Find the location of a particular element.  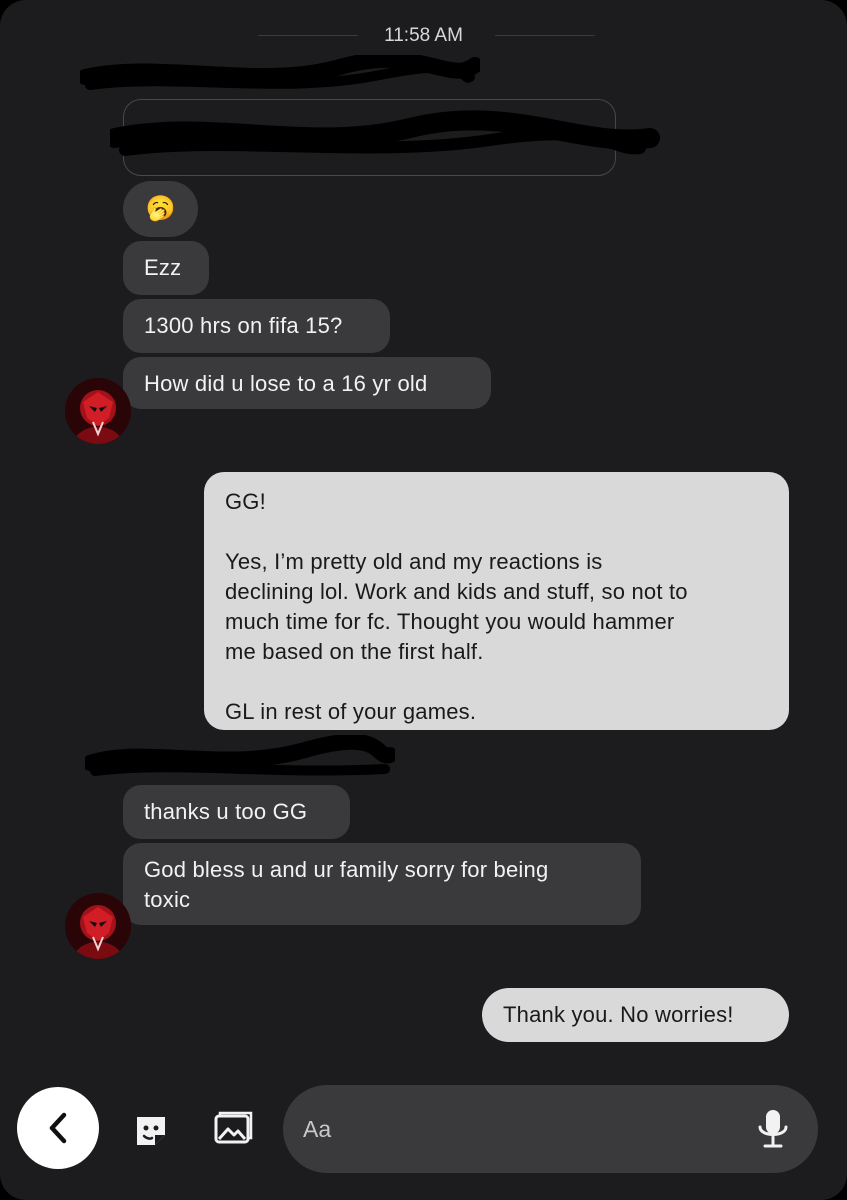

sticker-button is located at coordinates (151, 1131).